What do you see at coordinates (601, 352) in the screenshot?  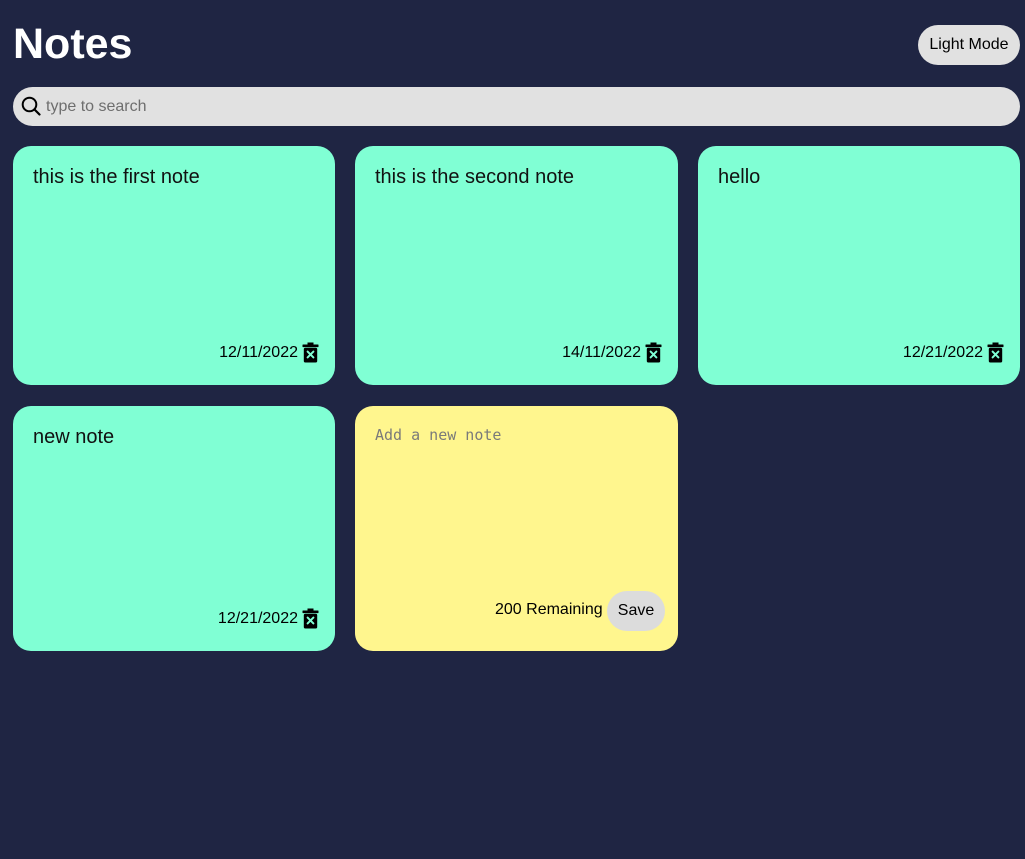 I see `note-date: 14/11/2022` at bounding box center [601, 352].